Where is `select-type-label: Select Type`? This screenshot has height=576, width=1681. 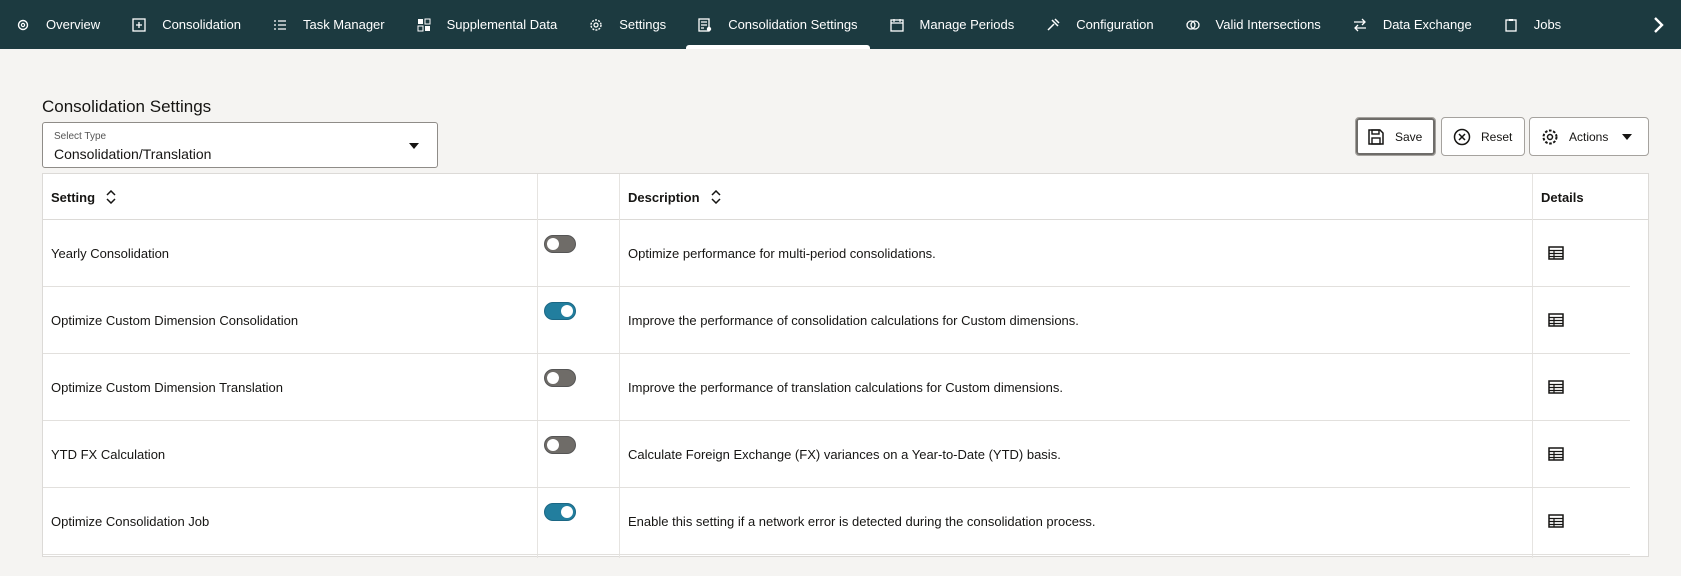 select-type-label: Select Type is located at coordinates (80, 136).